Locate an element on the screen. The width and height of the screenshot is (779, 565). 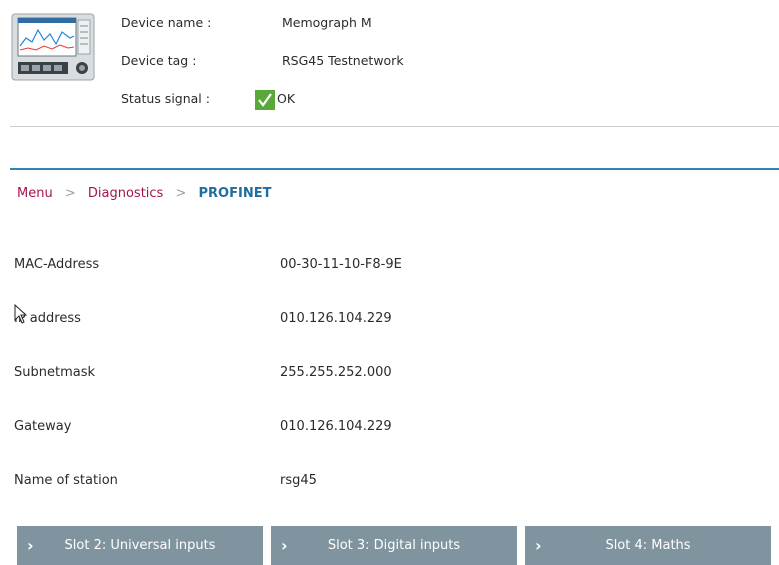
breadcrumb-diagnostics: Diagnostics is located at coordinates (125, 193).